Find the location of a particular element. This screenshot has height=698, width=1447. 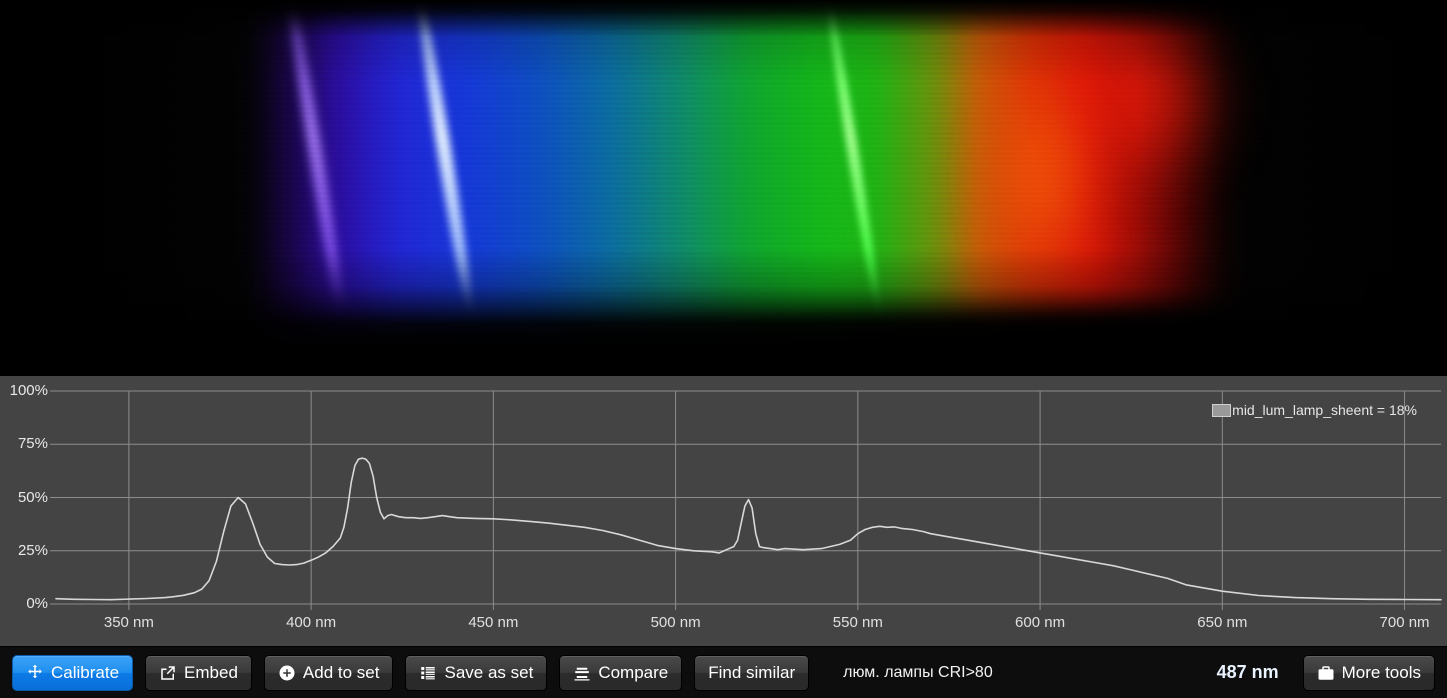

y-axis-tick-label: 0% is located at coordinates (37, 603).